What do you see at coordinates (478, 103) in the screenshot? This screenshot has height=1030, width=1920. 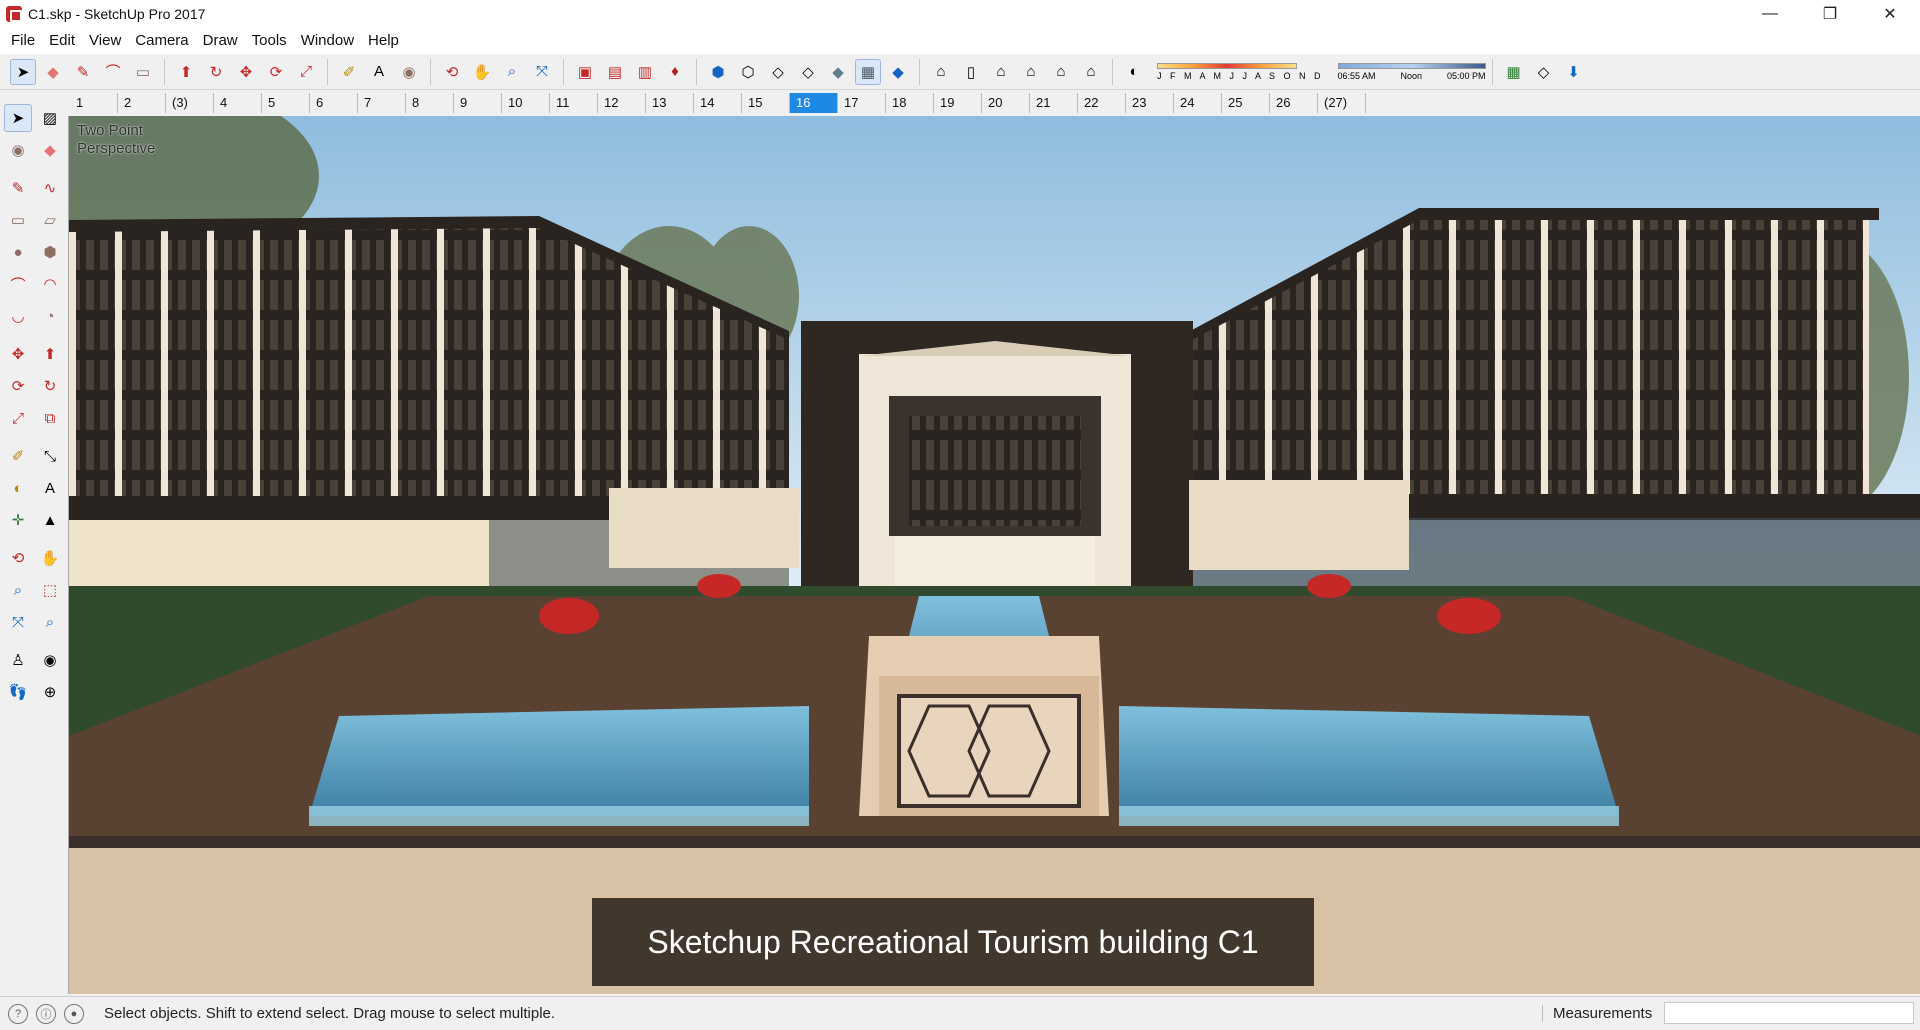 I see `scene-tab: 9` at bounding box center [478, 103].